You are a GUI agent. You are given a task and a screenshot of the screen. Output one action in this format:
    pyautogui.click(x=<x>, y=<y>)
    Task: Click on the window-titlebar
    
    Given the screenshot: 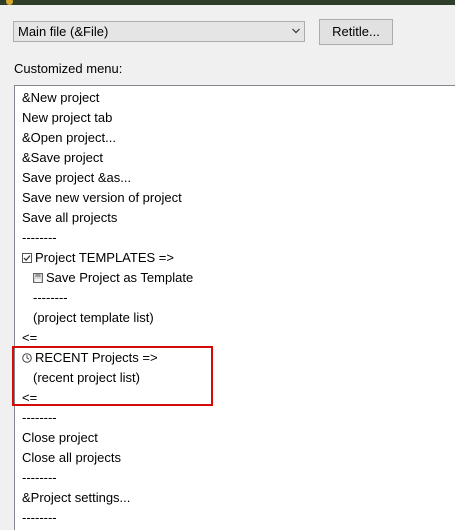 What is the action you would take?
    pyautogui.click(x=227, y=2)
    